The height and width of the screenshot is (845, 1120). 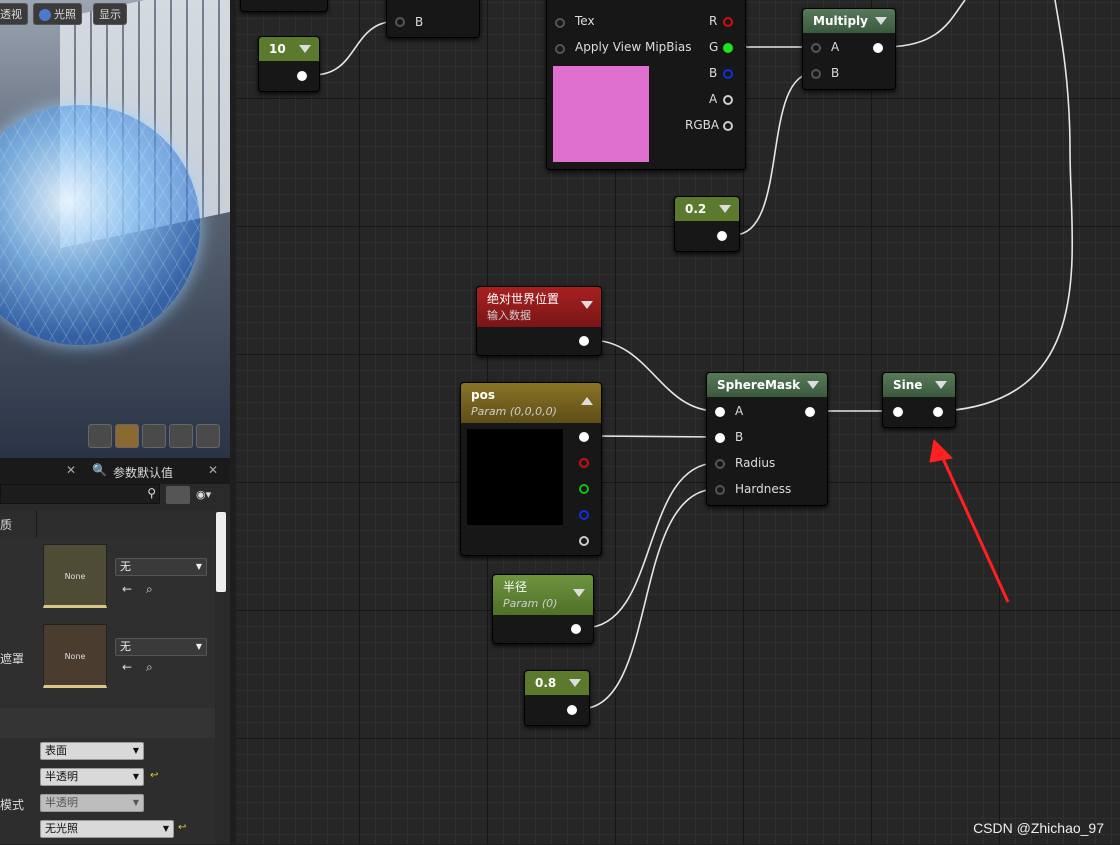 What do you see at coordinates (696, 209) in the screenshot?
I see `constant-value: 0.2` at bounding box center [696, 209].